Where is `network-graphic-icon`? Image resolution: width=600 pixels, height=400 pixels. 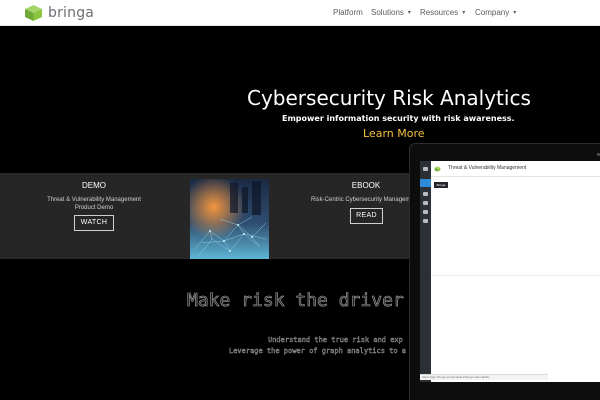 network-graphic-icon is located at coordinates (229, 219).